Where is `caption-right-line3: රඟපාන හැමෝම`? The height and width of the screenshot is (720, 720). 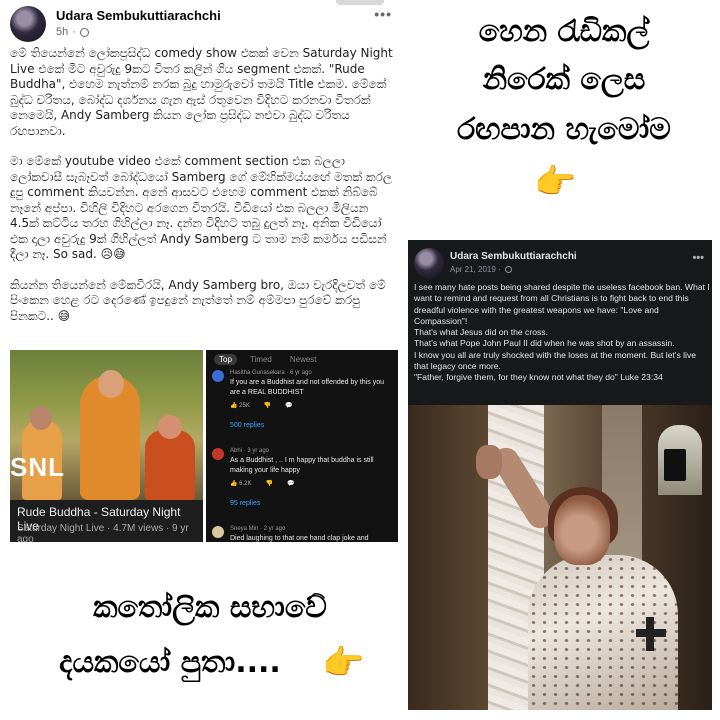 caption-right-line3: රඟපාන හැමෝම is located at coordinates (564, 129).